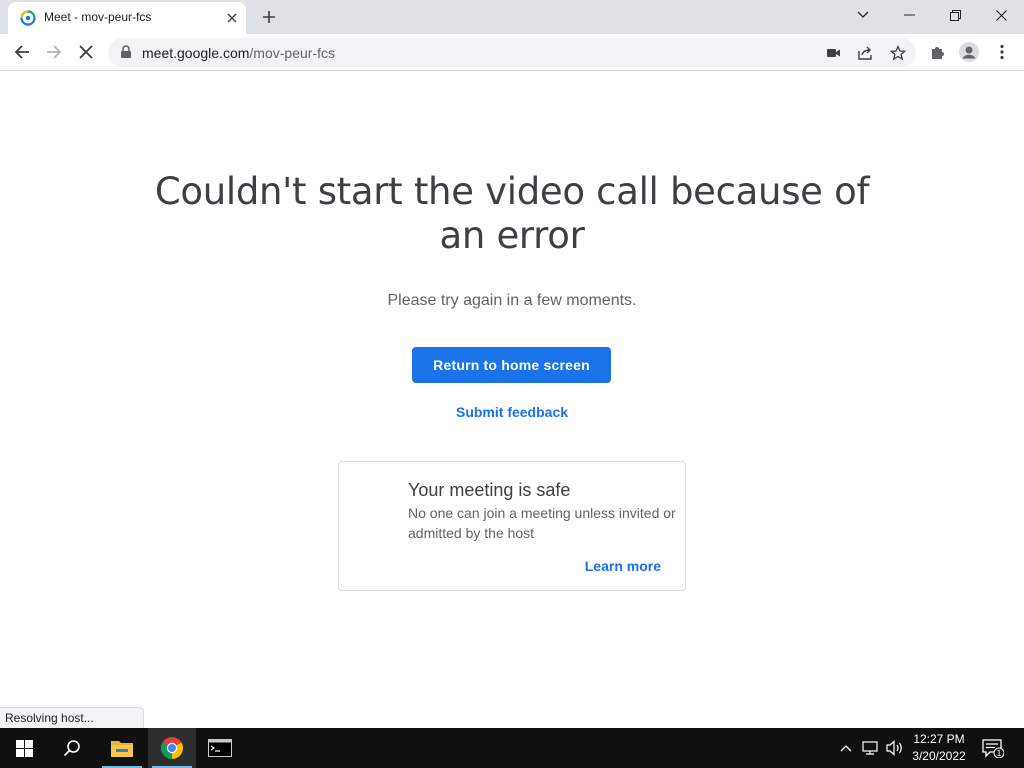 The height and width of the screenshot is (768, 1024). I want to click on notification-count: 1, so click(998, 753).